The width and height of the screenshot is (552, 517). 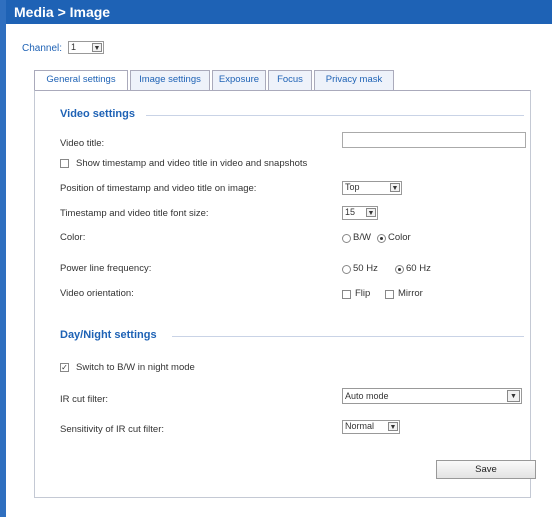 What do you see at coordinates (97, 114) in the screenshot?
I see `video-settings-title: Video settings` at bounding box center [97, 114].